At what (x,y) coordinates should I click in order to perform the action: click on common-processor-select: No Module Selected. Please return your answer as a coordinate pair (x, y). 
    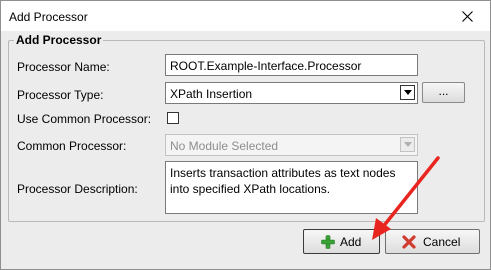
    Looking at the image, I should click on (291, 145).